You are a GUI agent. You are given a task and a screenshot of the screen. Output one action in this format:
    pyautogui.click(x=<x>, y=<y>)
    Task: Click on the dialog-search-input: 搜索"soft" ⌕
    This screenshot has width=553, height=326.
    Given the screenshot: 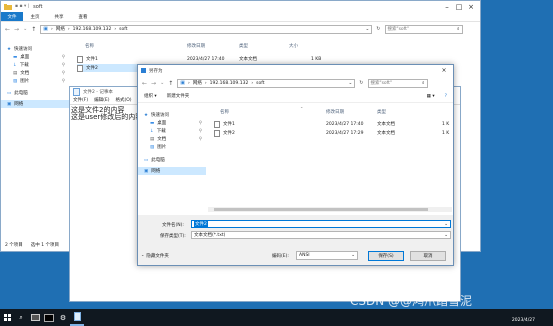 What is the action you would take?
    pyautogui.click(x=397, y=83)
    